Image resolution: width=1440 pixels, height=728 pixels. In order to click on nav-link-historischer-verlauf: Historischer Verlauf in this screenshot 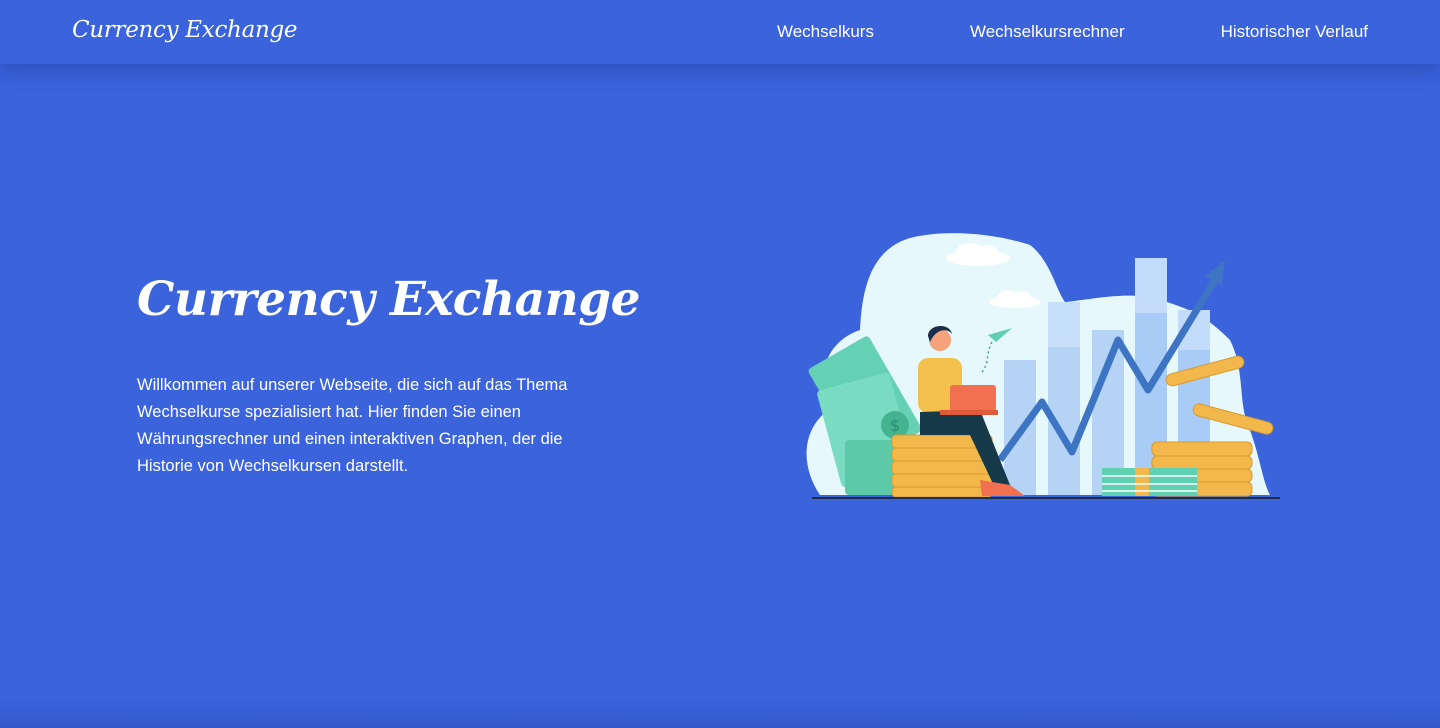, I will do `click(1294, 32)`.